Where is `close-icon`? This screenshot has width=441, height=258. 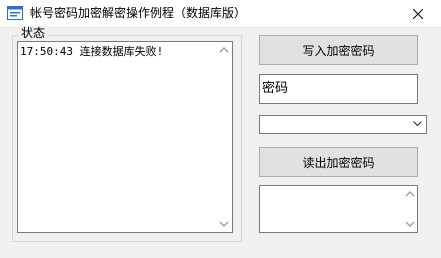
close-icon is located at coordinates (418, 13).